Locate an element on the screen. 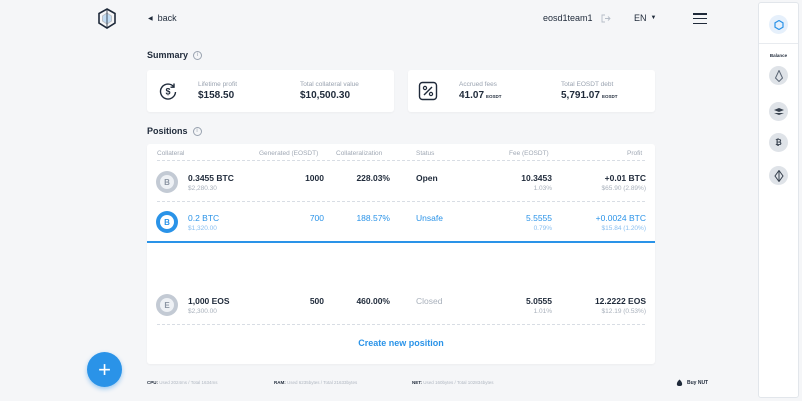 The height and width of the screenshot is (401, 802). generated-value: 500 is located at coordinates (316, 301).